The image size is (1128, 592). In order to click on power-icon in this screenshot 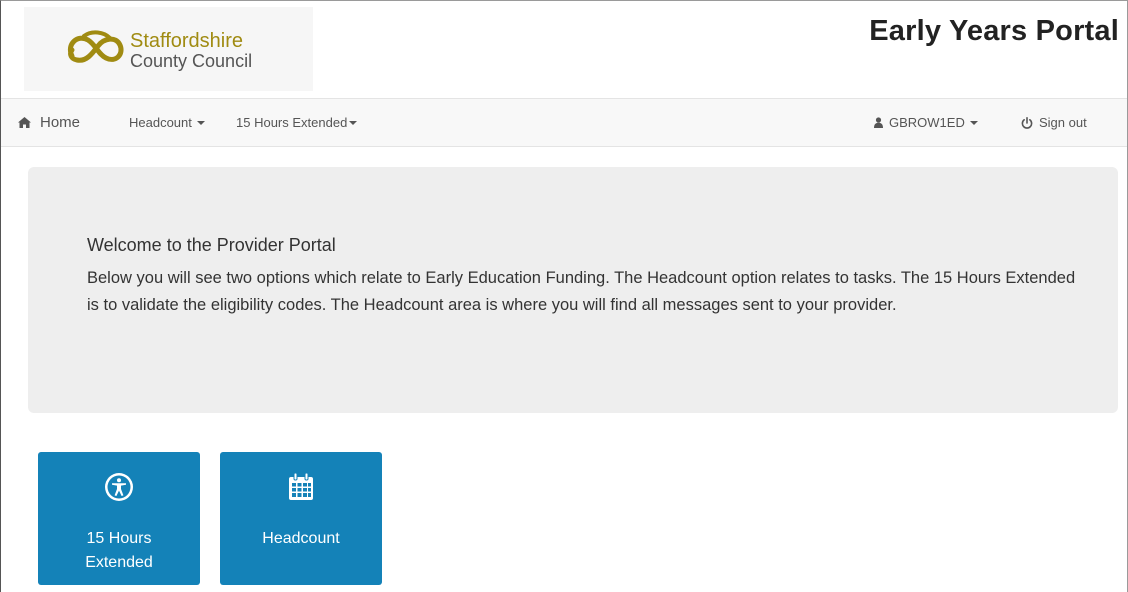, I will do `click(1027, 122)`.